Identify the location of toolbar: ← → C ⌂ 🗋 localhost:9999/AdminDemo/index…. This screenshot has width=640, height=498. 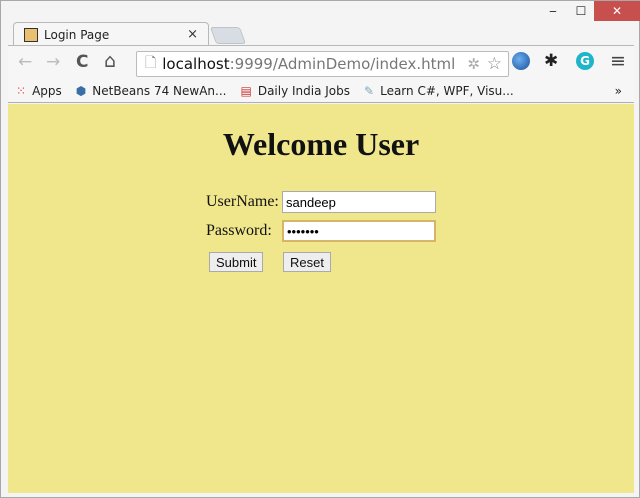
(321, 62).